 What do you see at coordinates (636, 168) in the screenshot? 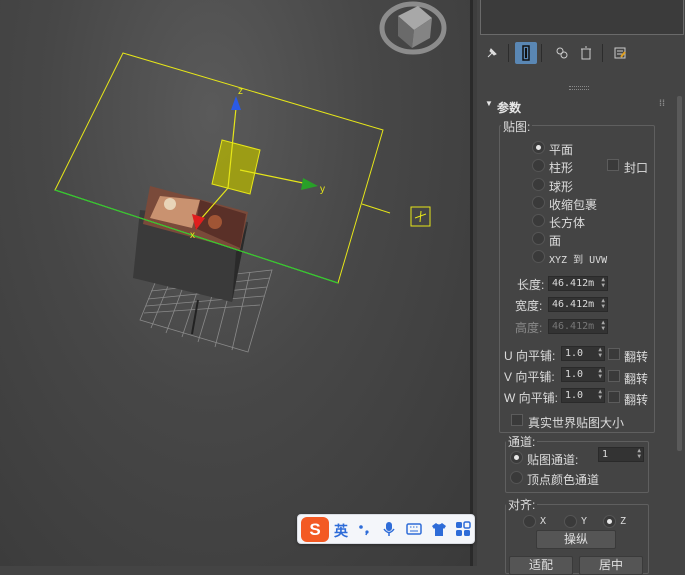
I see `cap-label: 封口` at bounding box center [636, 168].